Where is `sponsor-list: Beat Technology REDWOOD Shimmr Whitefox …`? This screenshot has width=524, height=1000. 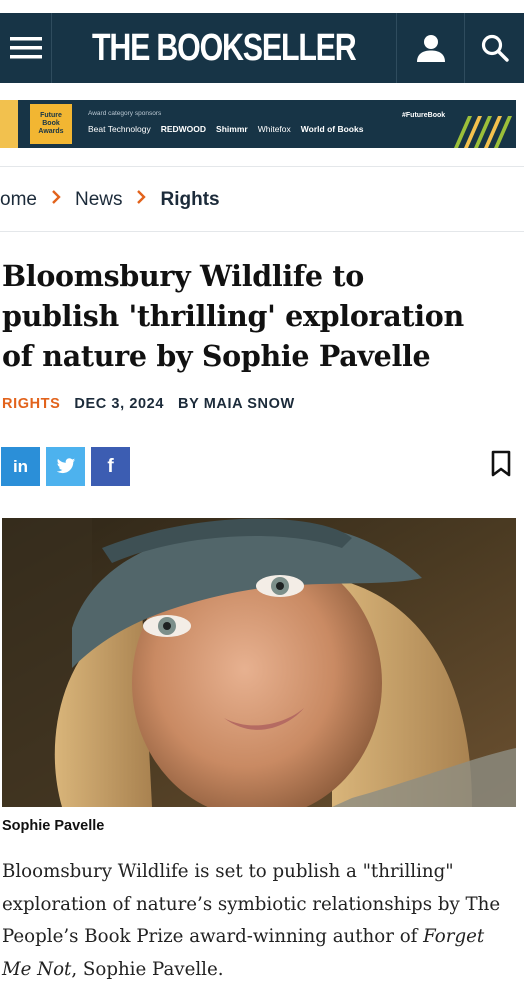 sponsor-list: Beat Technology REDWOOD Shimmr Whitefox … is located at coordinates (225, 129).